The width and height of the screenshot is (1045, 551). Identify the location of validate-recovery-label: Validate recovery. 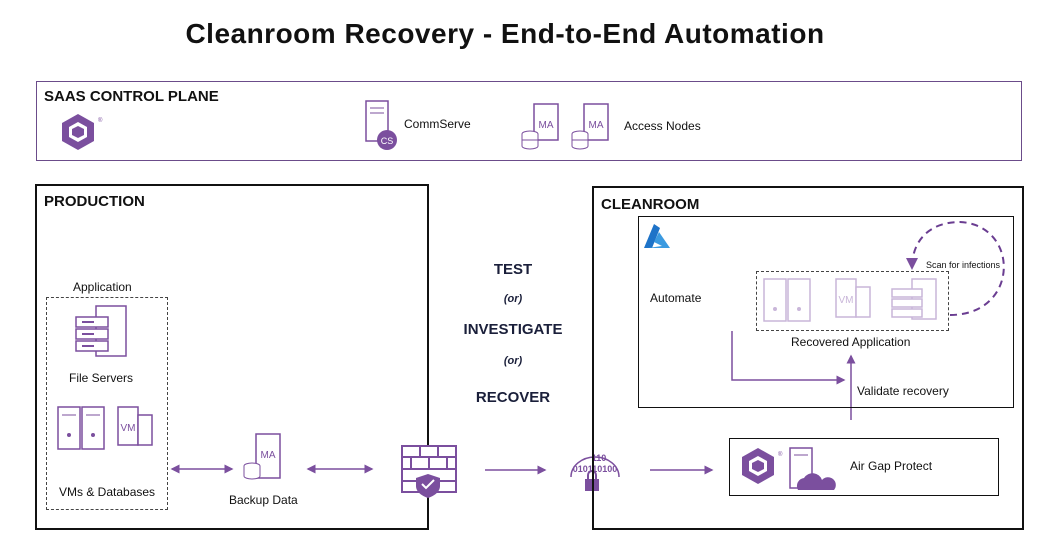
(903, 391).